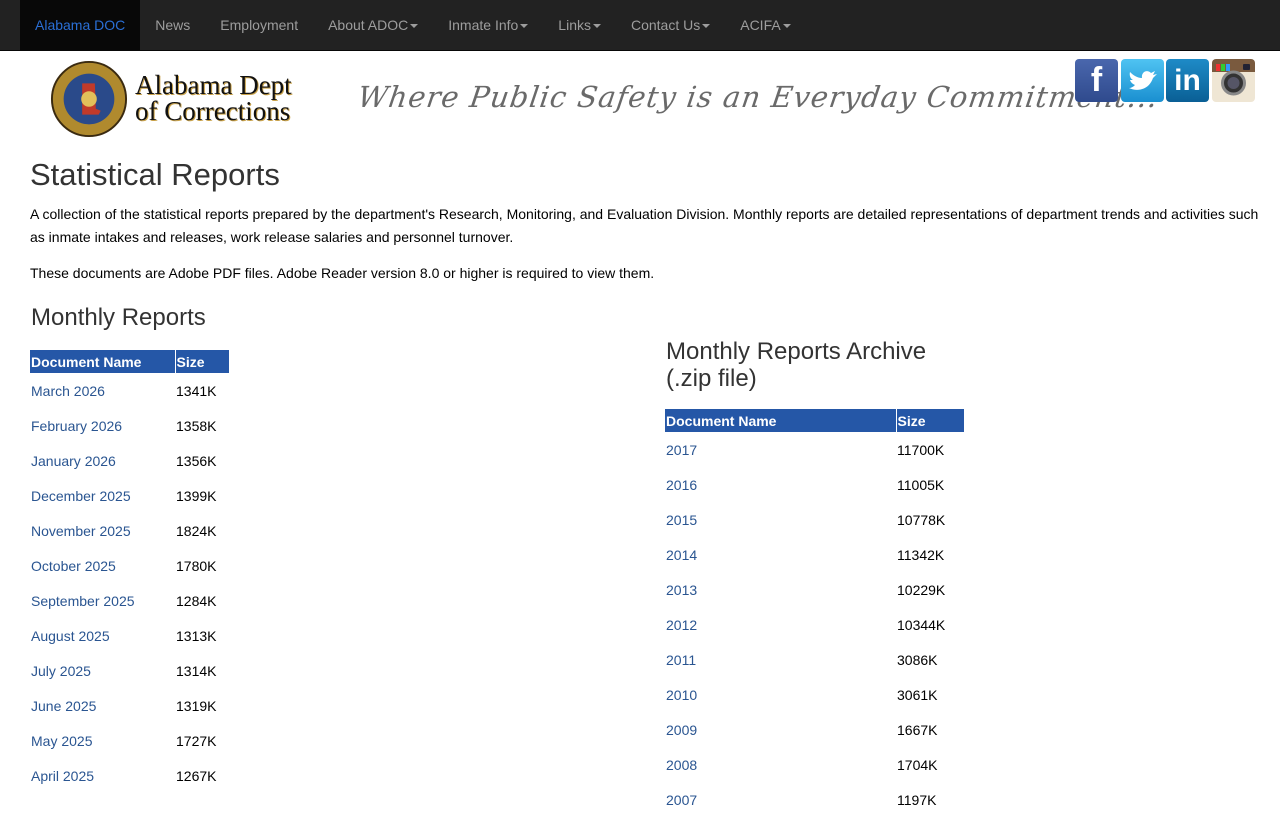 The image size is (1280, 817). What do you see at coordinates (196, 670) in the screenshot?
I see `document-size-cell: 1314K` at bounding box center [196, 670].